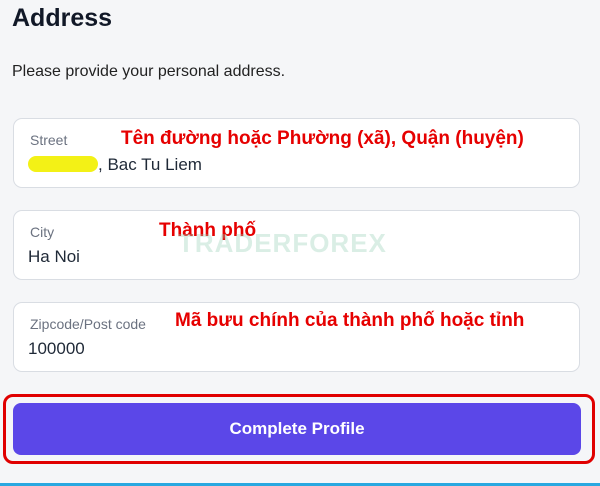  Describe the element at coordinates (42, 232) in the screenshot. I see `city-label: City` at that location.